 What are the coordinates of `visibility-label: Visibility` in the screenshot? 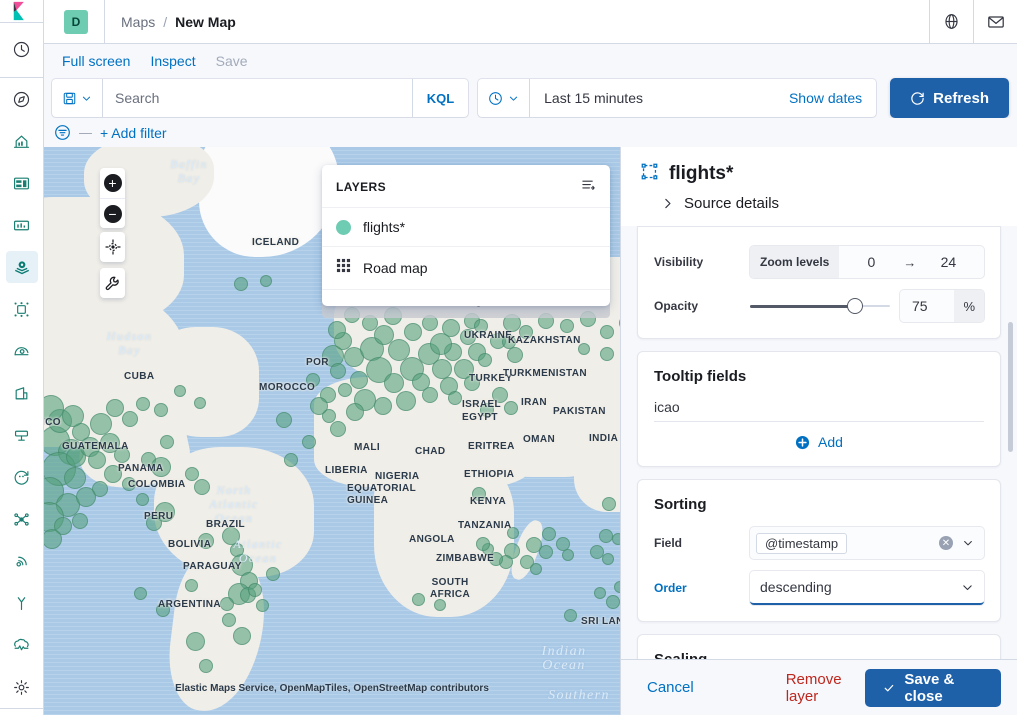 It's located at (679, 262).